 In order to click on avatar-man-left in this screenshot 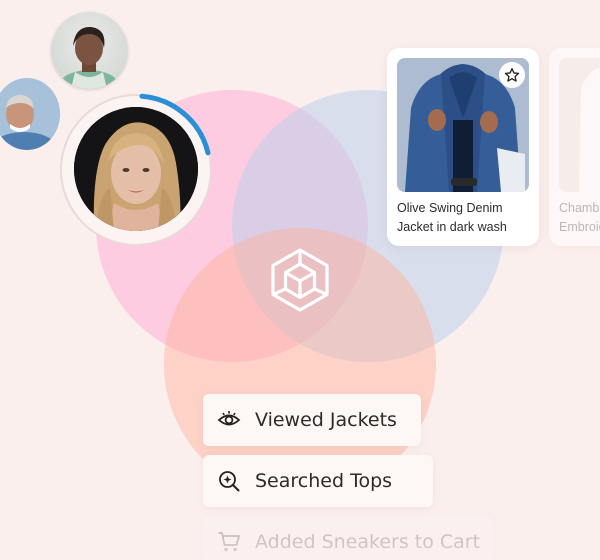, I will do `click(30, 114)`.